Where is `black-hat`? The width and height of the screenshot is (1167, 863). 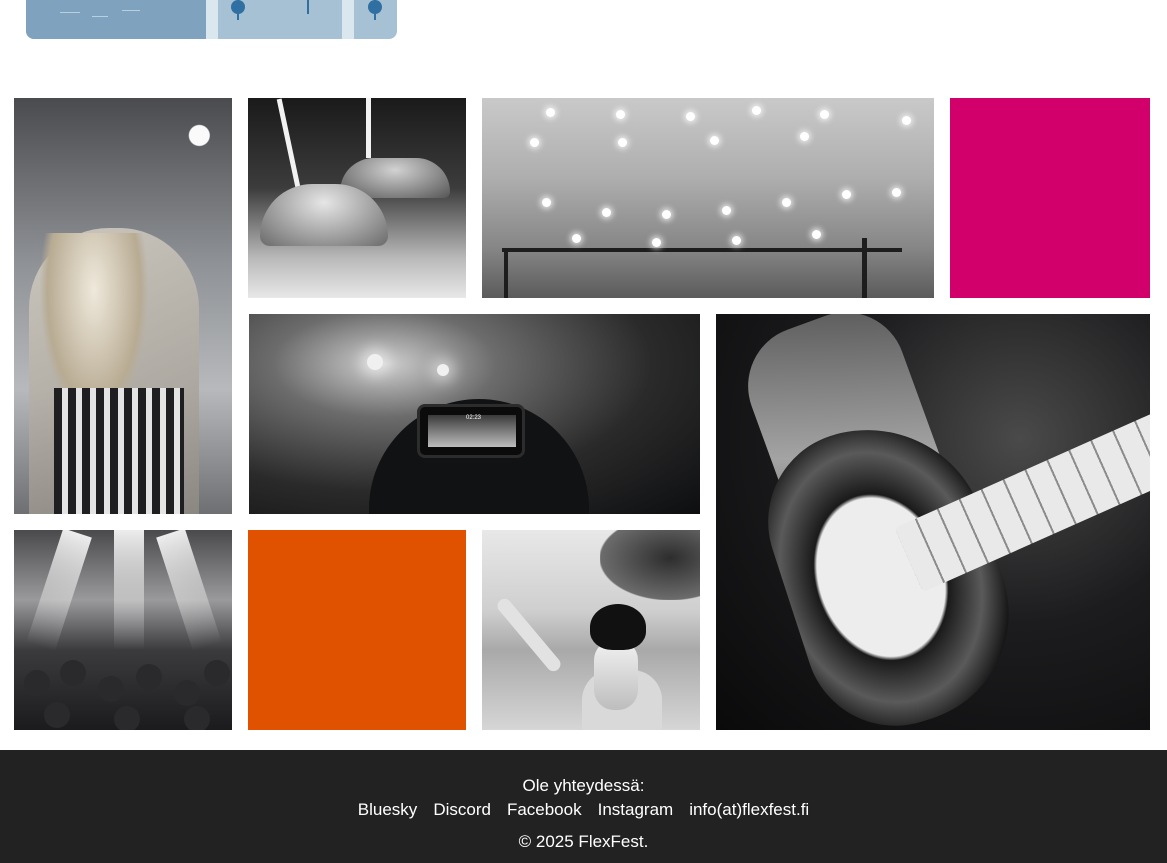 black-hat is located at coordinates (618, 627).